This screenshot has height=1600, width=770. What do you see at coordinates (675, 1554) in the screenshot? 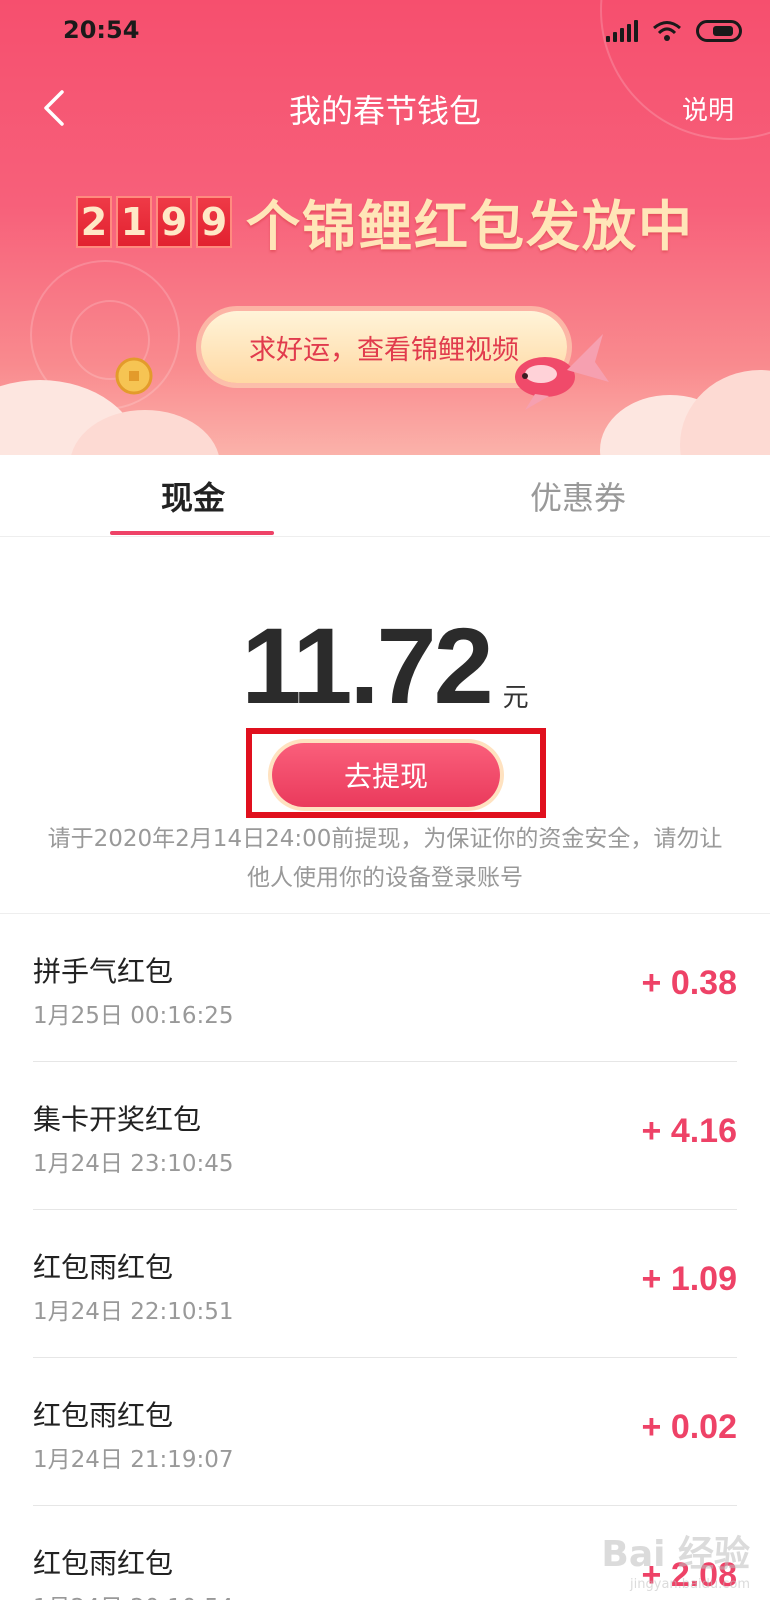
I see `watermark-brand: Bai 经验` at bounding box center [675, 1554].